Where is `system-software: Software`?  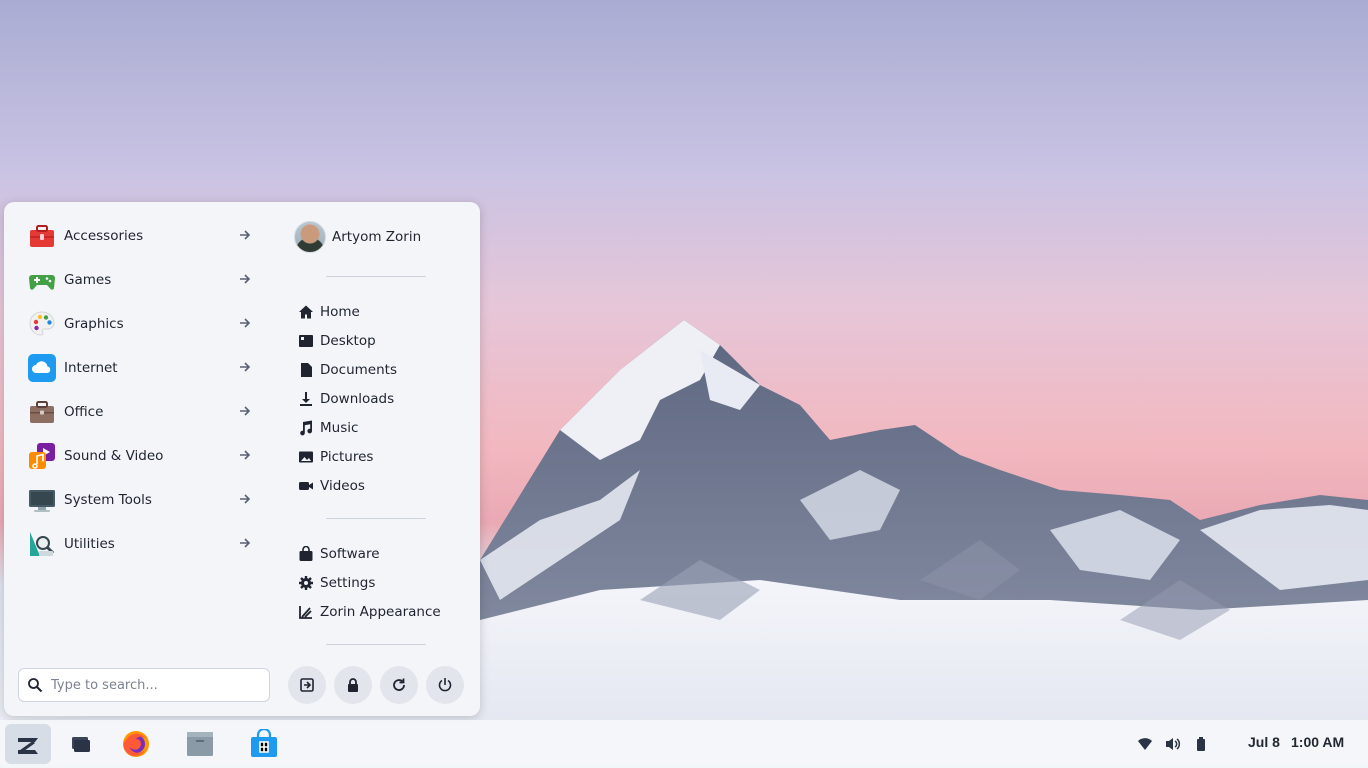 system-software: Software is located at coordinates (379, 553).